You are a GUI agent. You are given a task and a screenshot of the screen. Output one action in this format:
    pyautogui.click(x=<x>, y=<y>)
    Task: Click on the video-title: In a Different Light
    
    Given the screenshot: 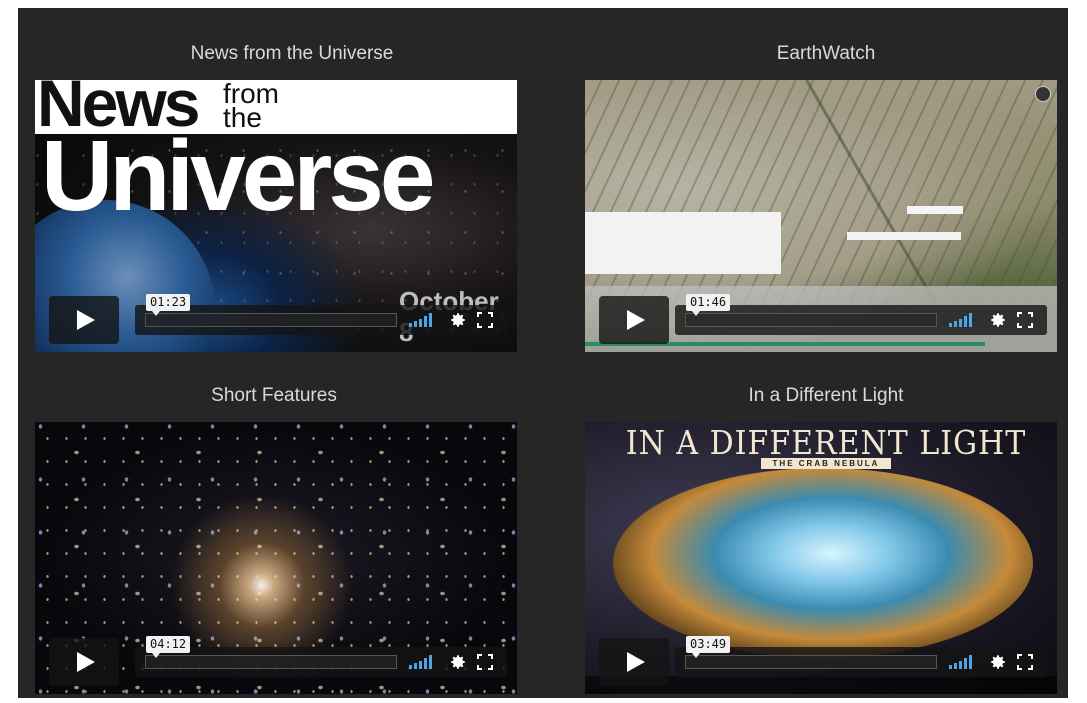 What is the action you would take?
    pyautogui.click(x=826, y=395)
    